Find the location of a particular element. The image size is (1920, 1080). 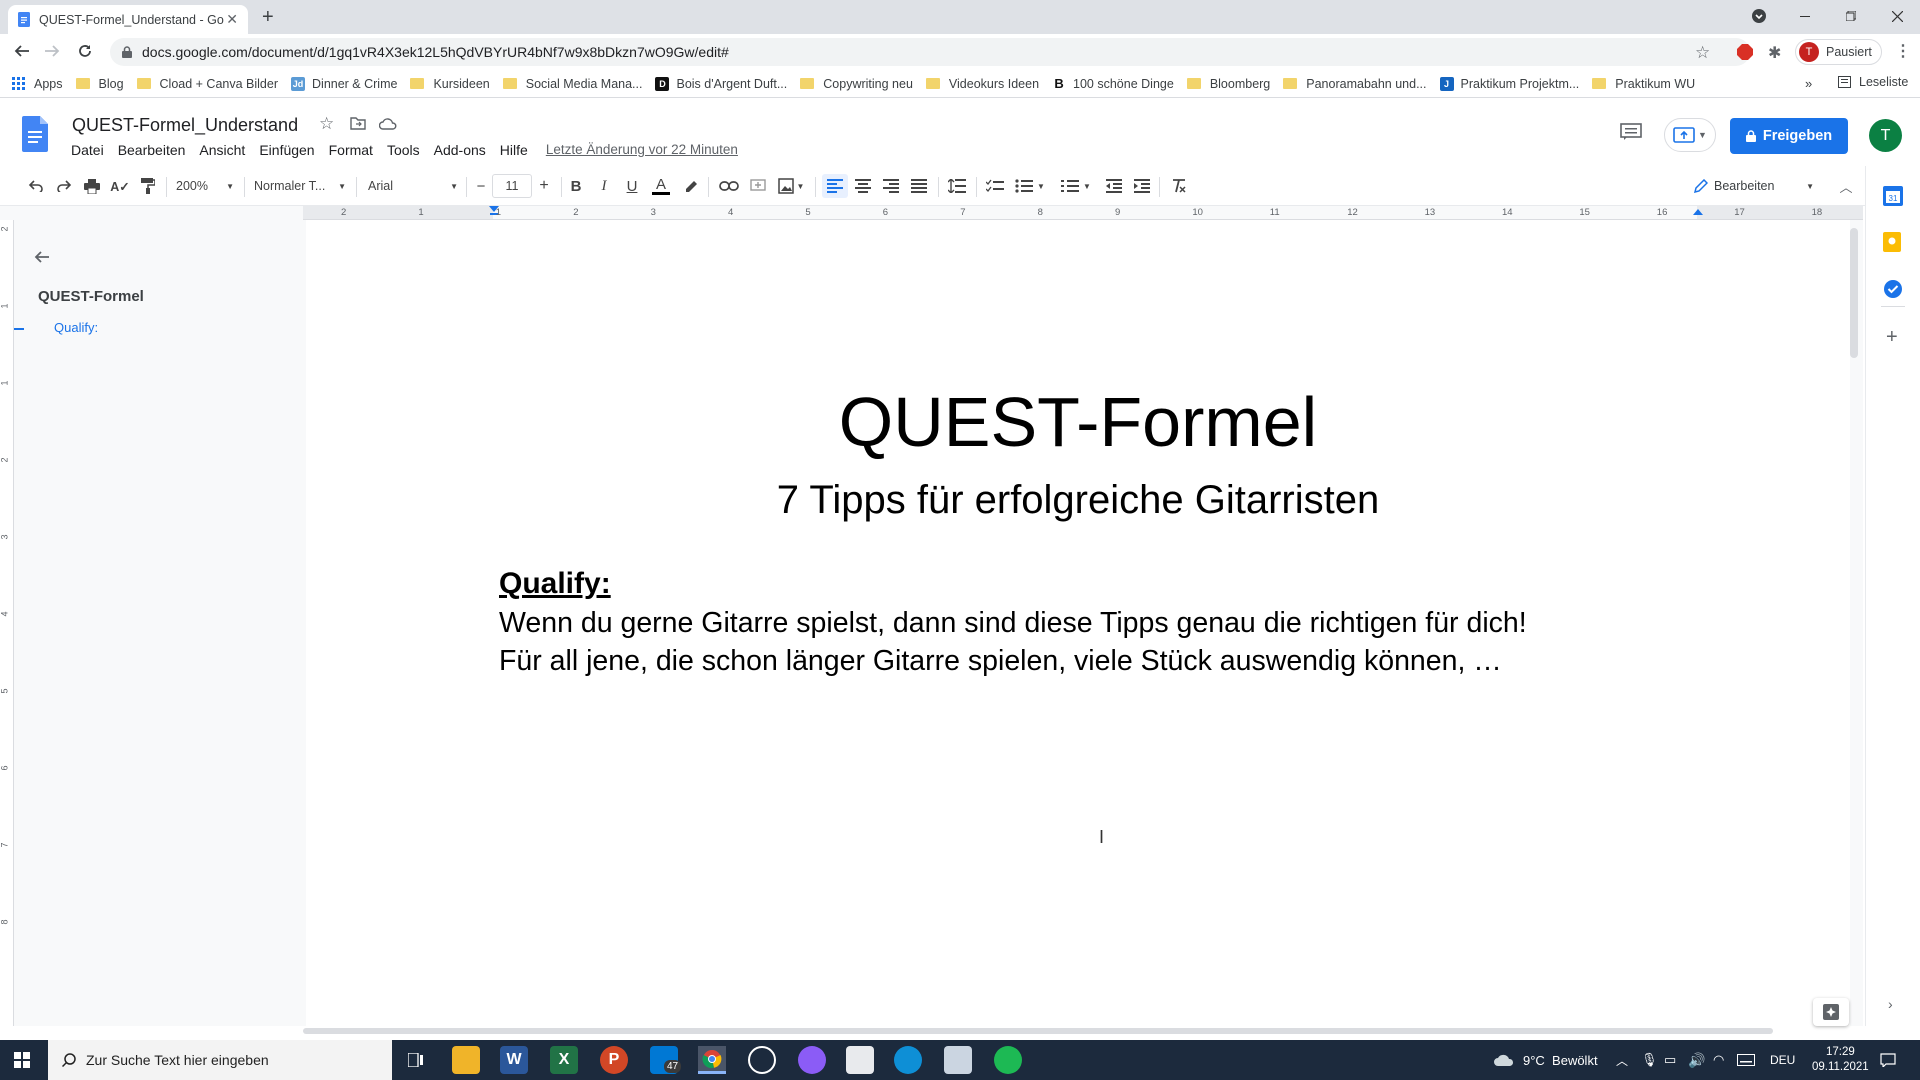

menu-ansicht: Ansicht is located at coordinates (222, 150).